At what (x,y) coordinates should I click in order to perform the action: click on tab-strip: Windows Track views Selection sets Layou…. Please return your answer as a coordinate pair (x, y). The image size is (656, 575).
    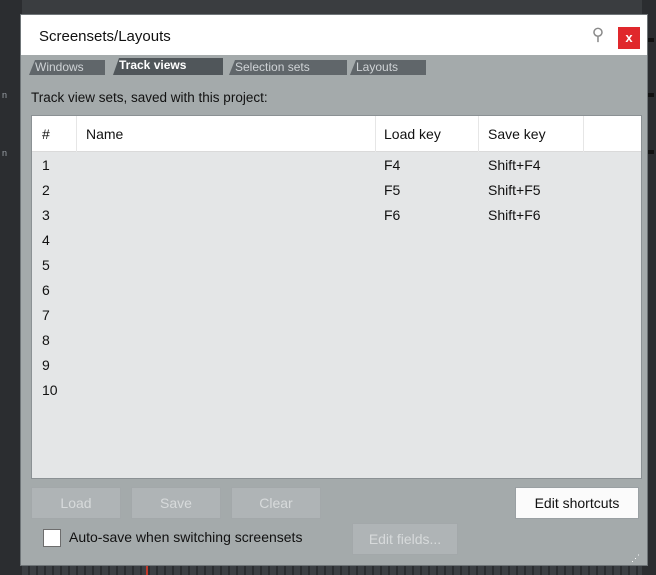
    Looking at the image, I should click on (334, 65).